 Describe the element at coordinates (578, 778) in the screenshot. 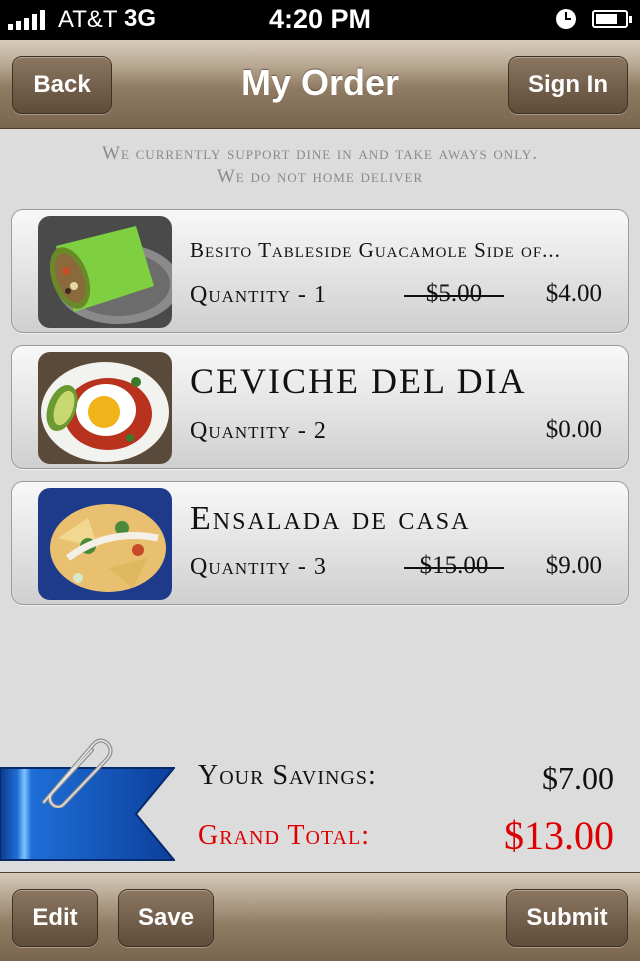

I see `savings-value: $7.00` at that location.